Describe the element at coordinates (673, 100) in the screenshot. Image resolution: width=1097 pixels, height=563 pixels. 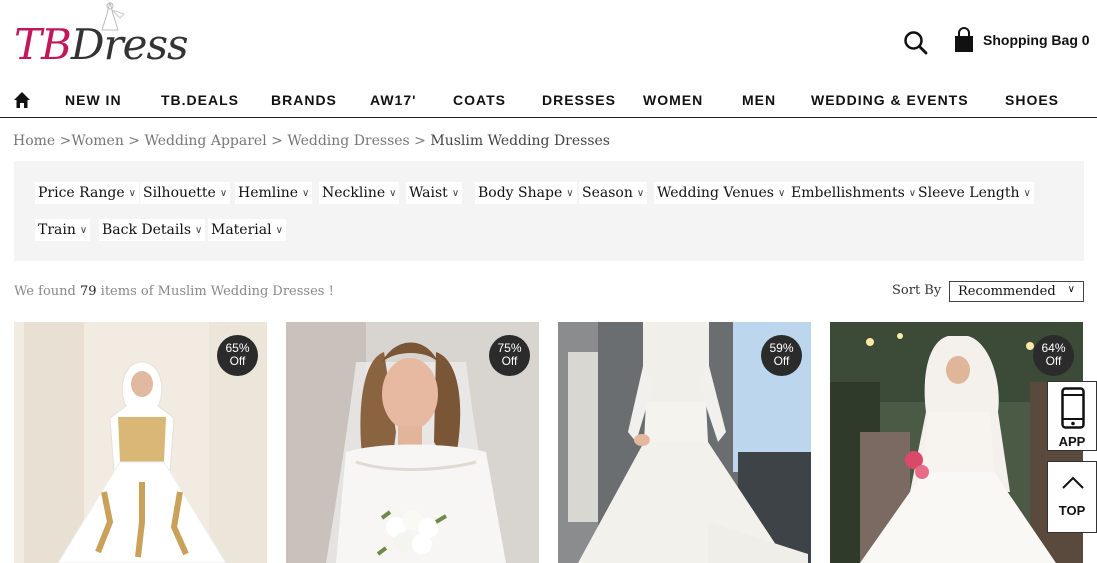
I see `nav-women: WOMEN` at that location.